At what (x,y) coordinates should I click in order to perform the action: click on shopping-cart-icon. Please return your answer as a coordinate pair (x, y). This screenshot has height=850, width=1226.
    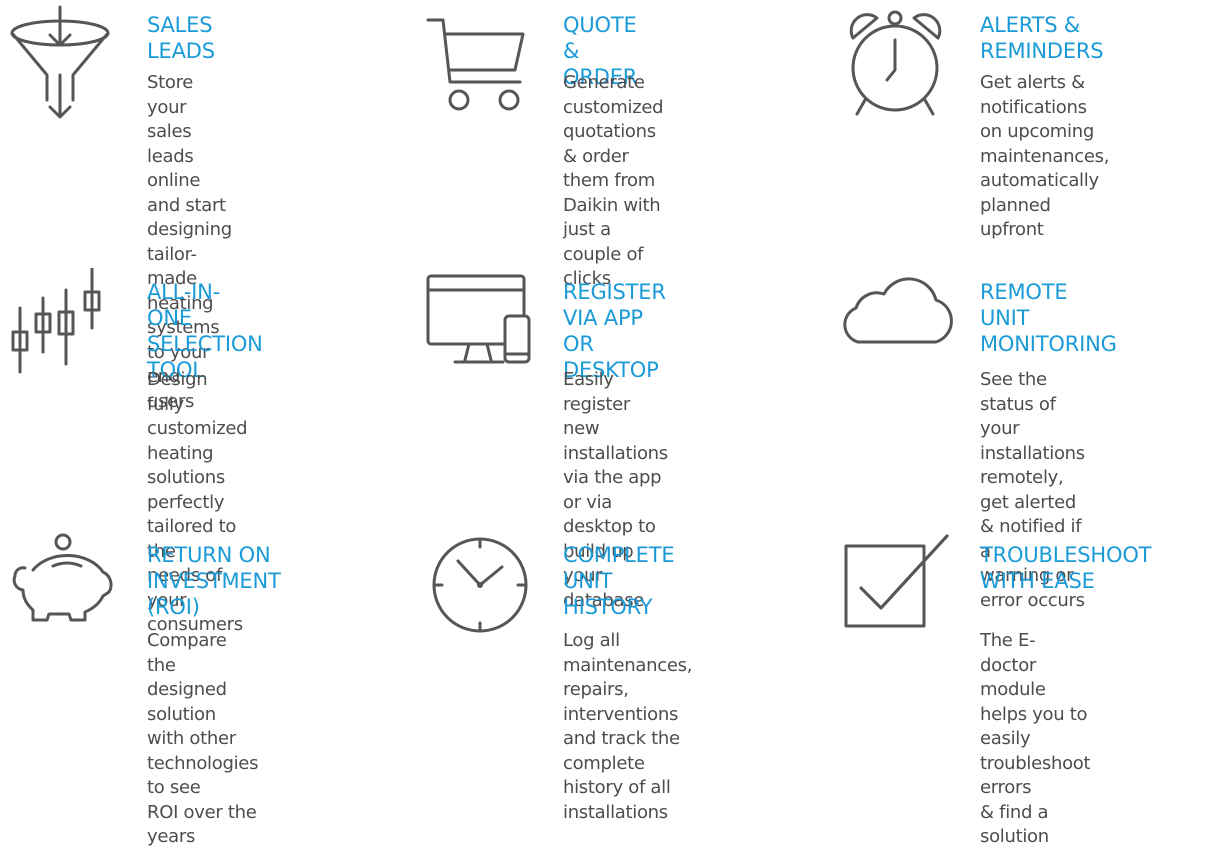
    Looking at the image, I should click on (477, 64).